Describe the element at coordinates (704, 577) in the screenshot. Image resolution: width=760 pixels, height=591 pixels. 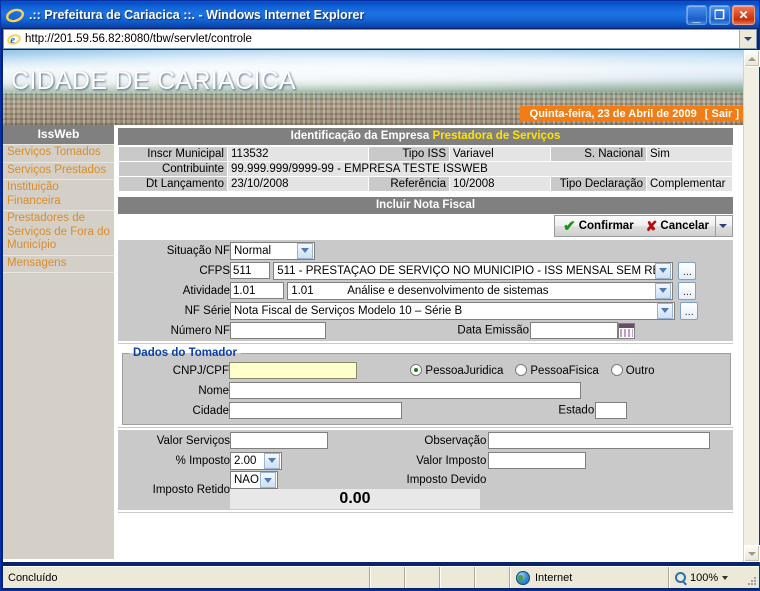
I see `zoom-level: 100%` at that location.